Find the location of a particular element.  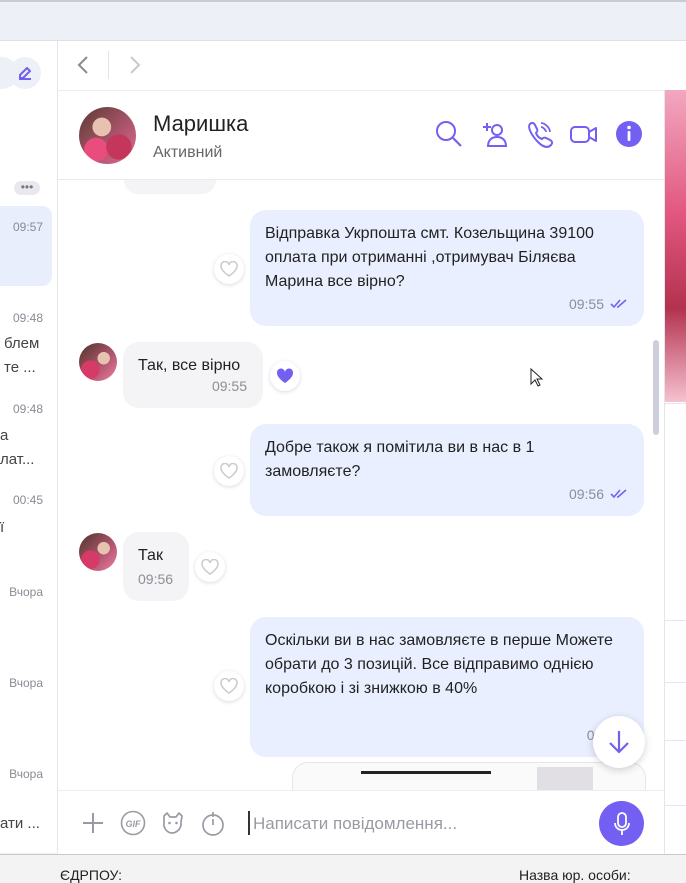

scroll-to-bottom-button is located at coordinates (619, 742).